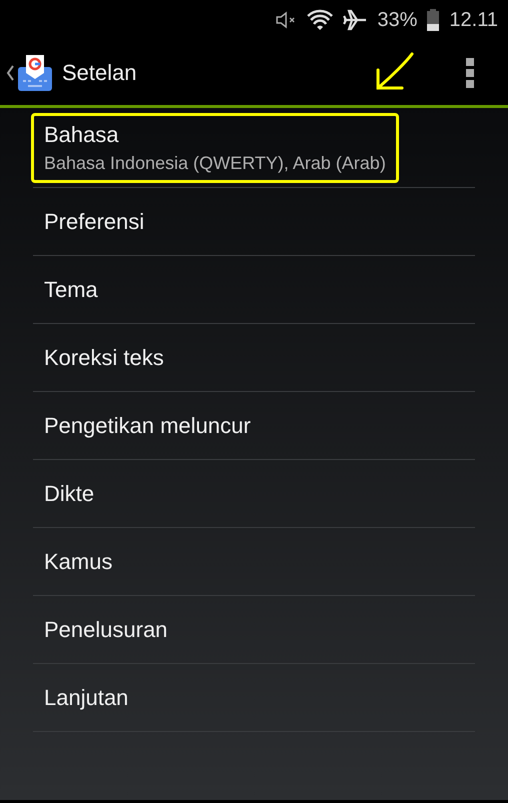 This screenshot has height=803, width=508. What do you see at coordinates (35, 72) in the screenshot?
I see `keyboard-icon` at bounding box center [35, 72].